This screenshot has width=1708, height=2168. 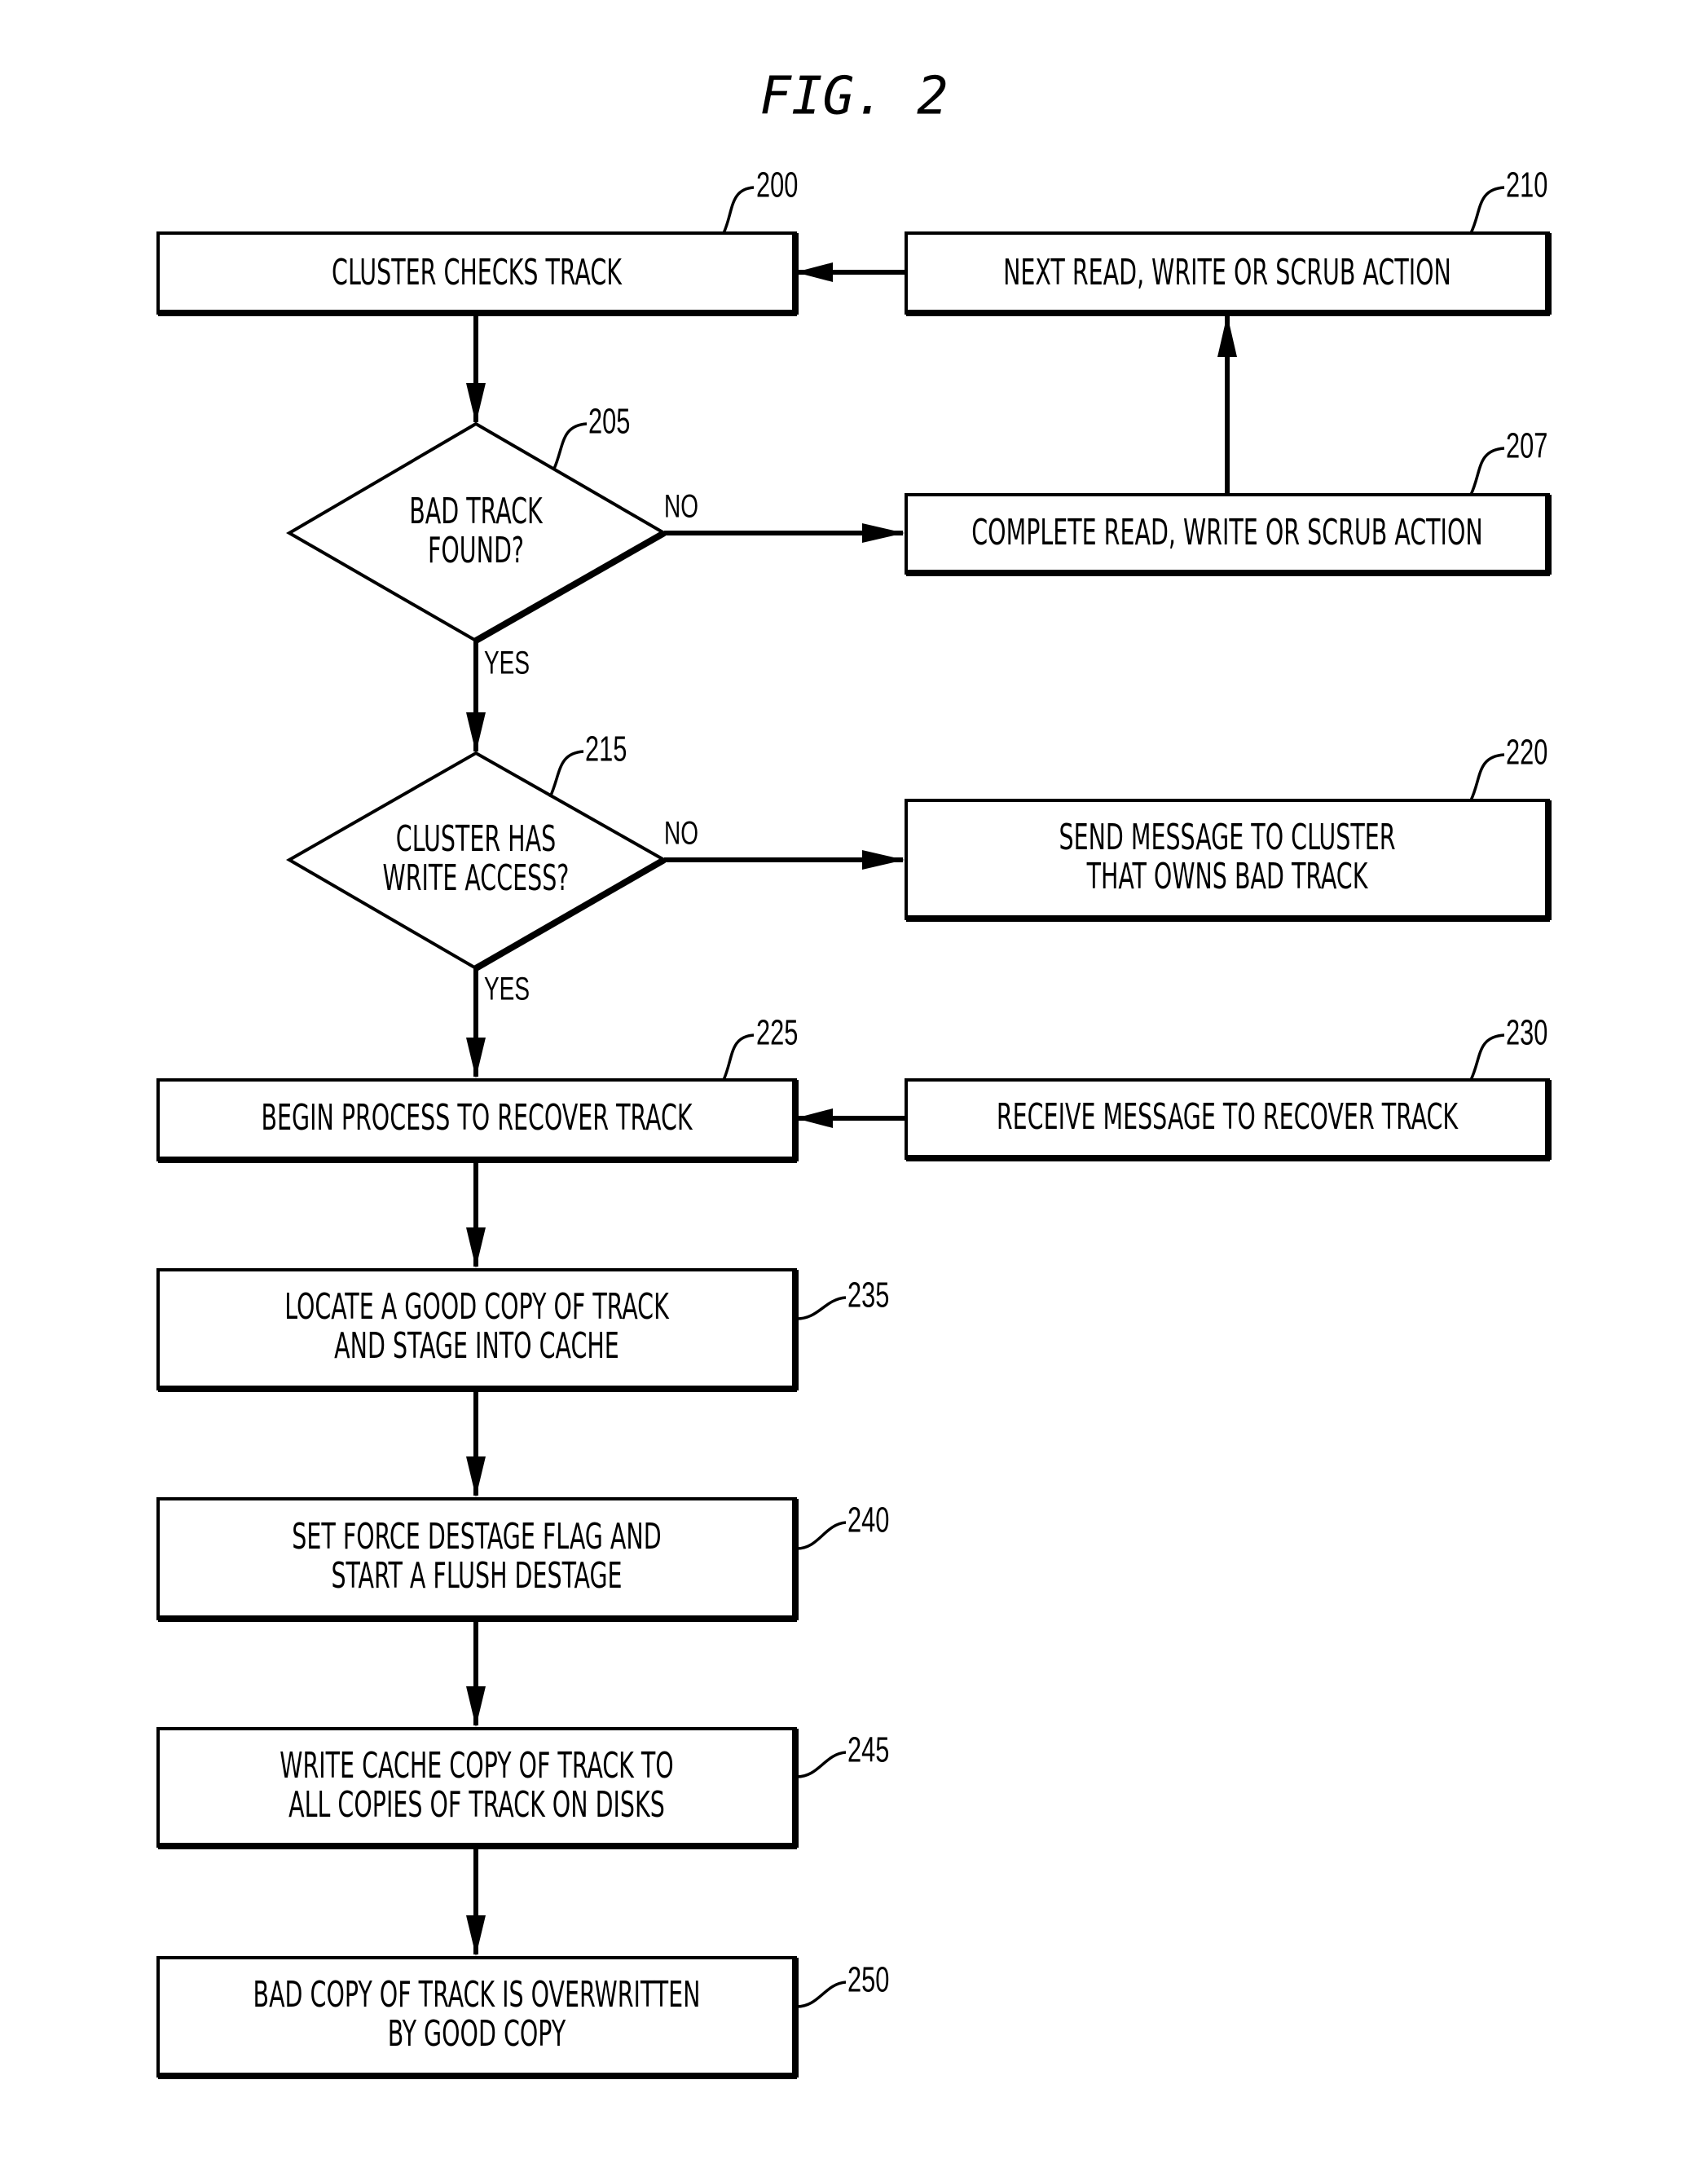 I want to click on node-235-line1: LOCATE A GOOD COPY OF TRACK, so click(x=477, y=1307).